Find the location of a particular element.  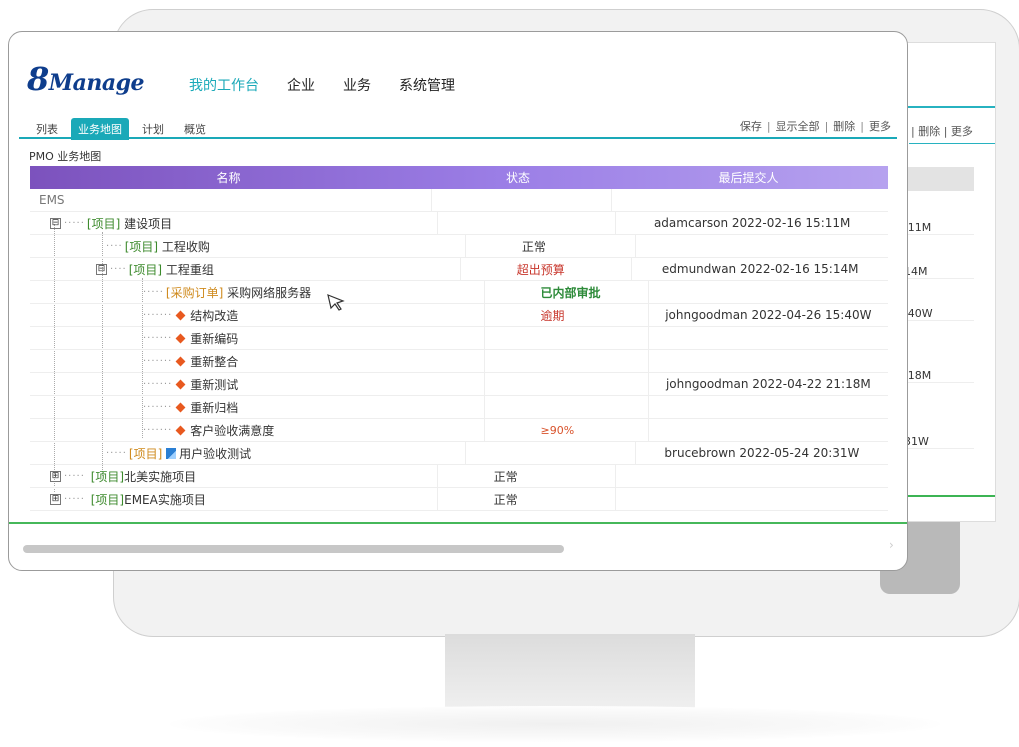

horizontal-scrollbar is located at coordinates (458, 549).